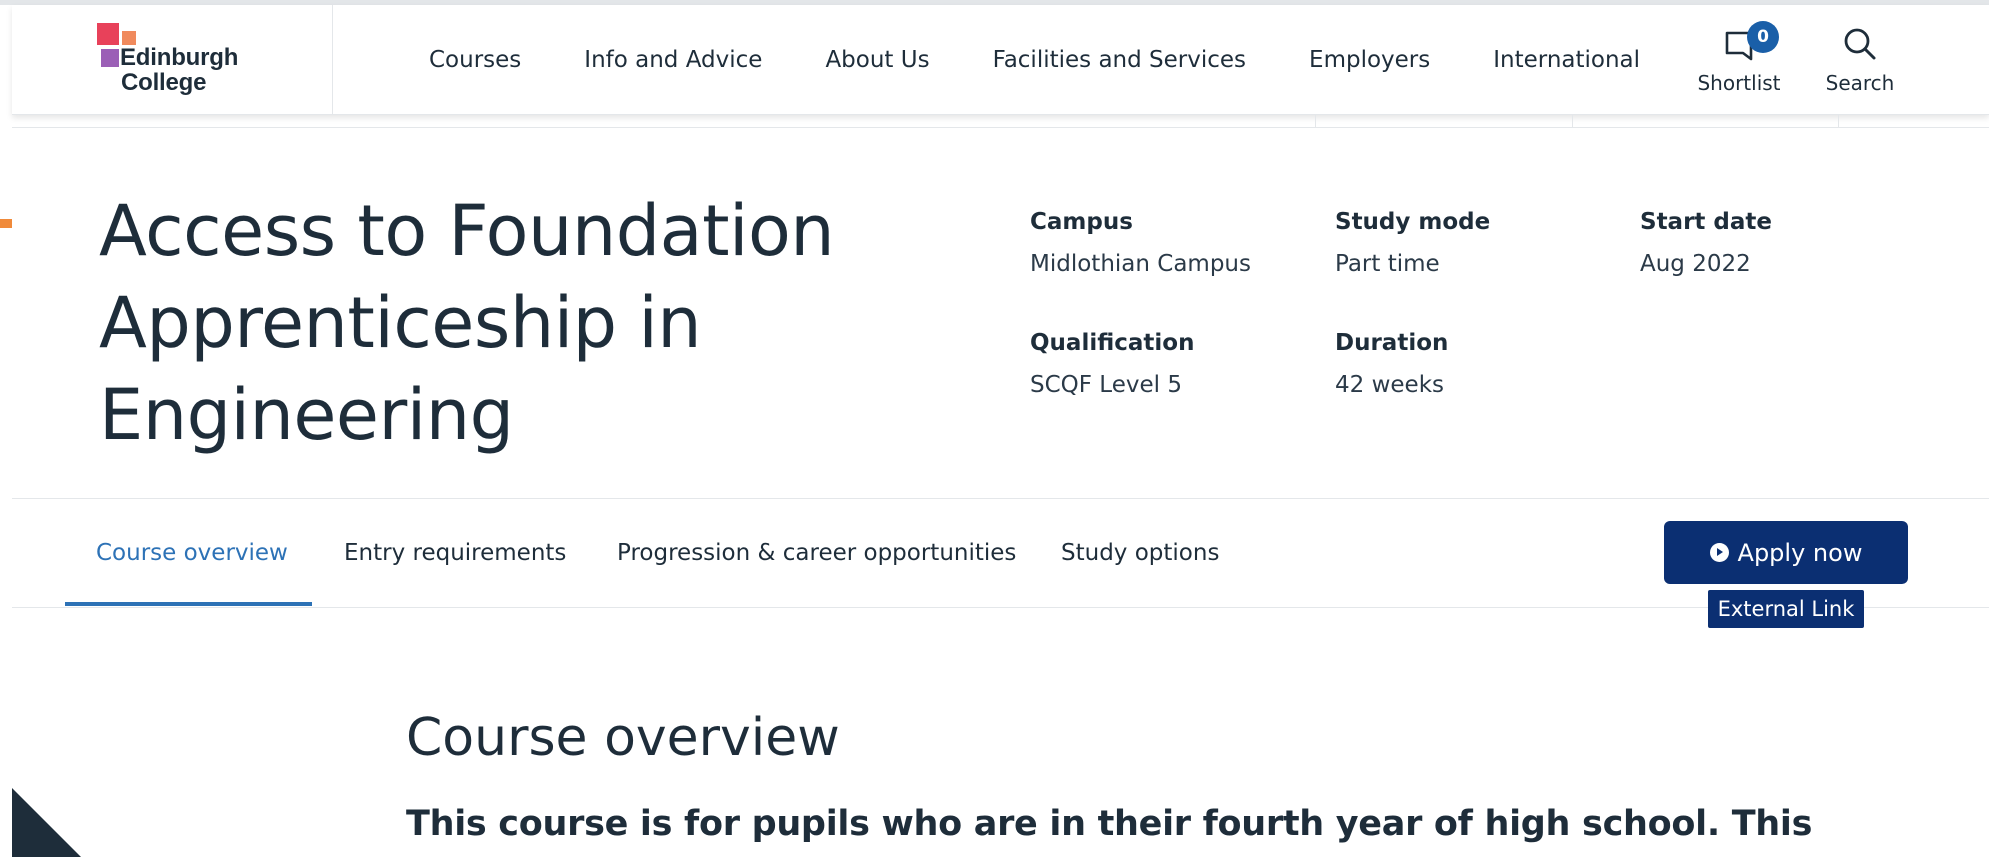 This screenshot has height=857, width=1989. I want to click on tab-progression-career: Progression & career opportunities, so click(816, 553).